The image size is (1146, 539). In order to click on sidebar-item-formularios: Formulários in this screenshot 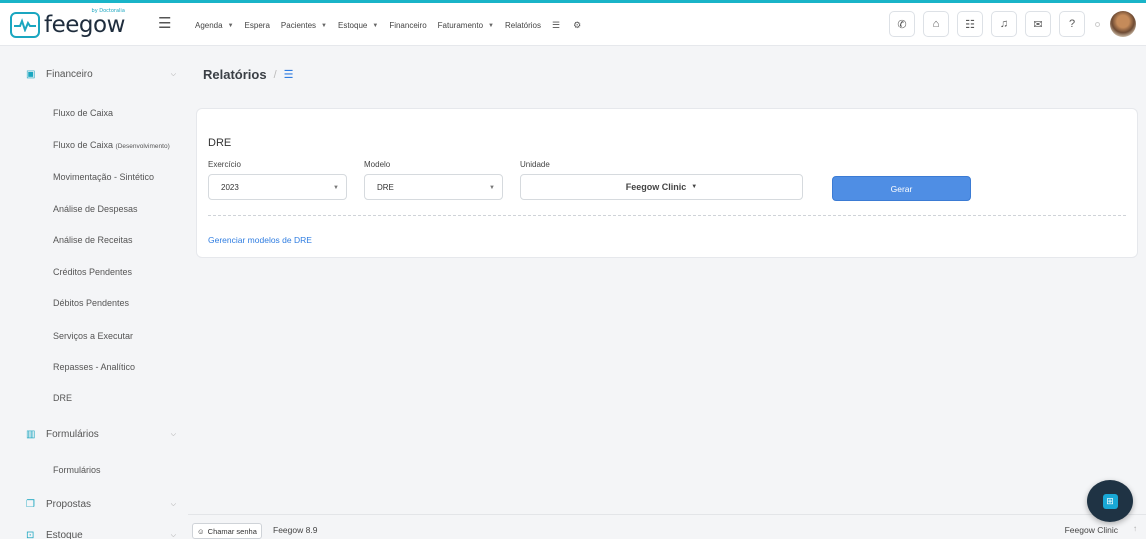, I will do `click(77, 470)`.